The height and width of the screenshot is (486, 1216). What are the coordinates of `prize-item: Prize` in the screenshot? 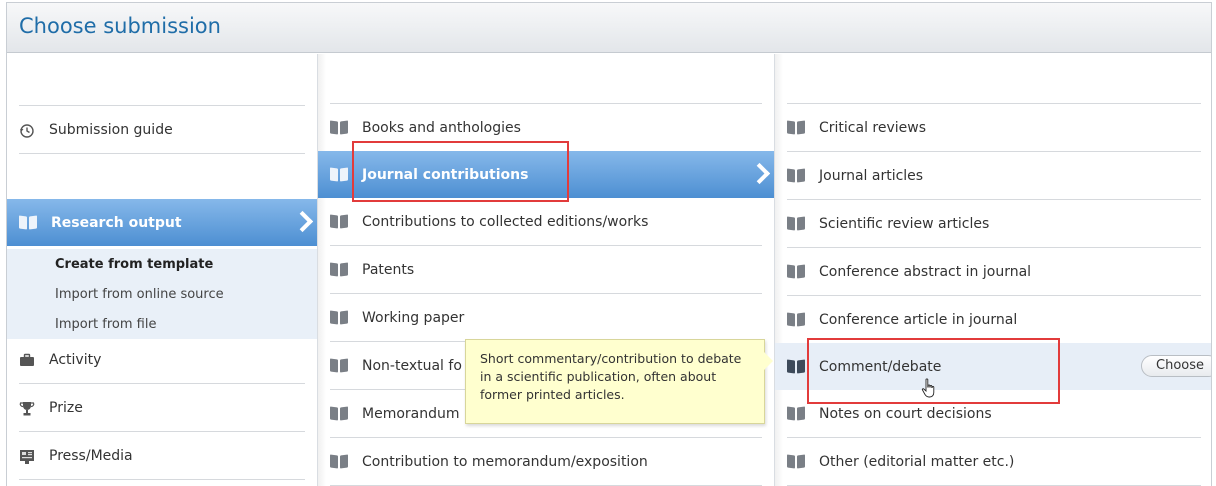 It's located at (162, 407).